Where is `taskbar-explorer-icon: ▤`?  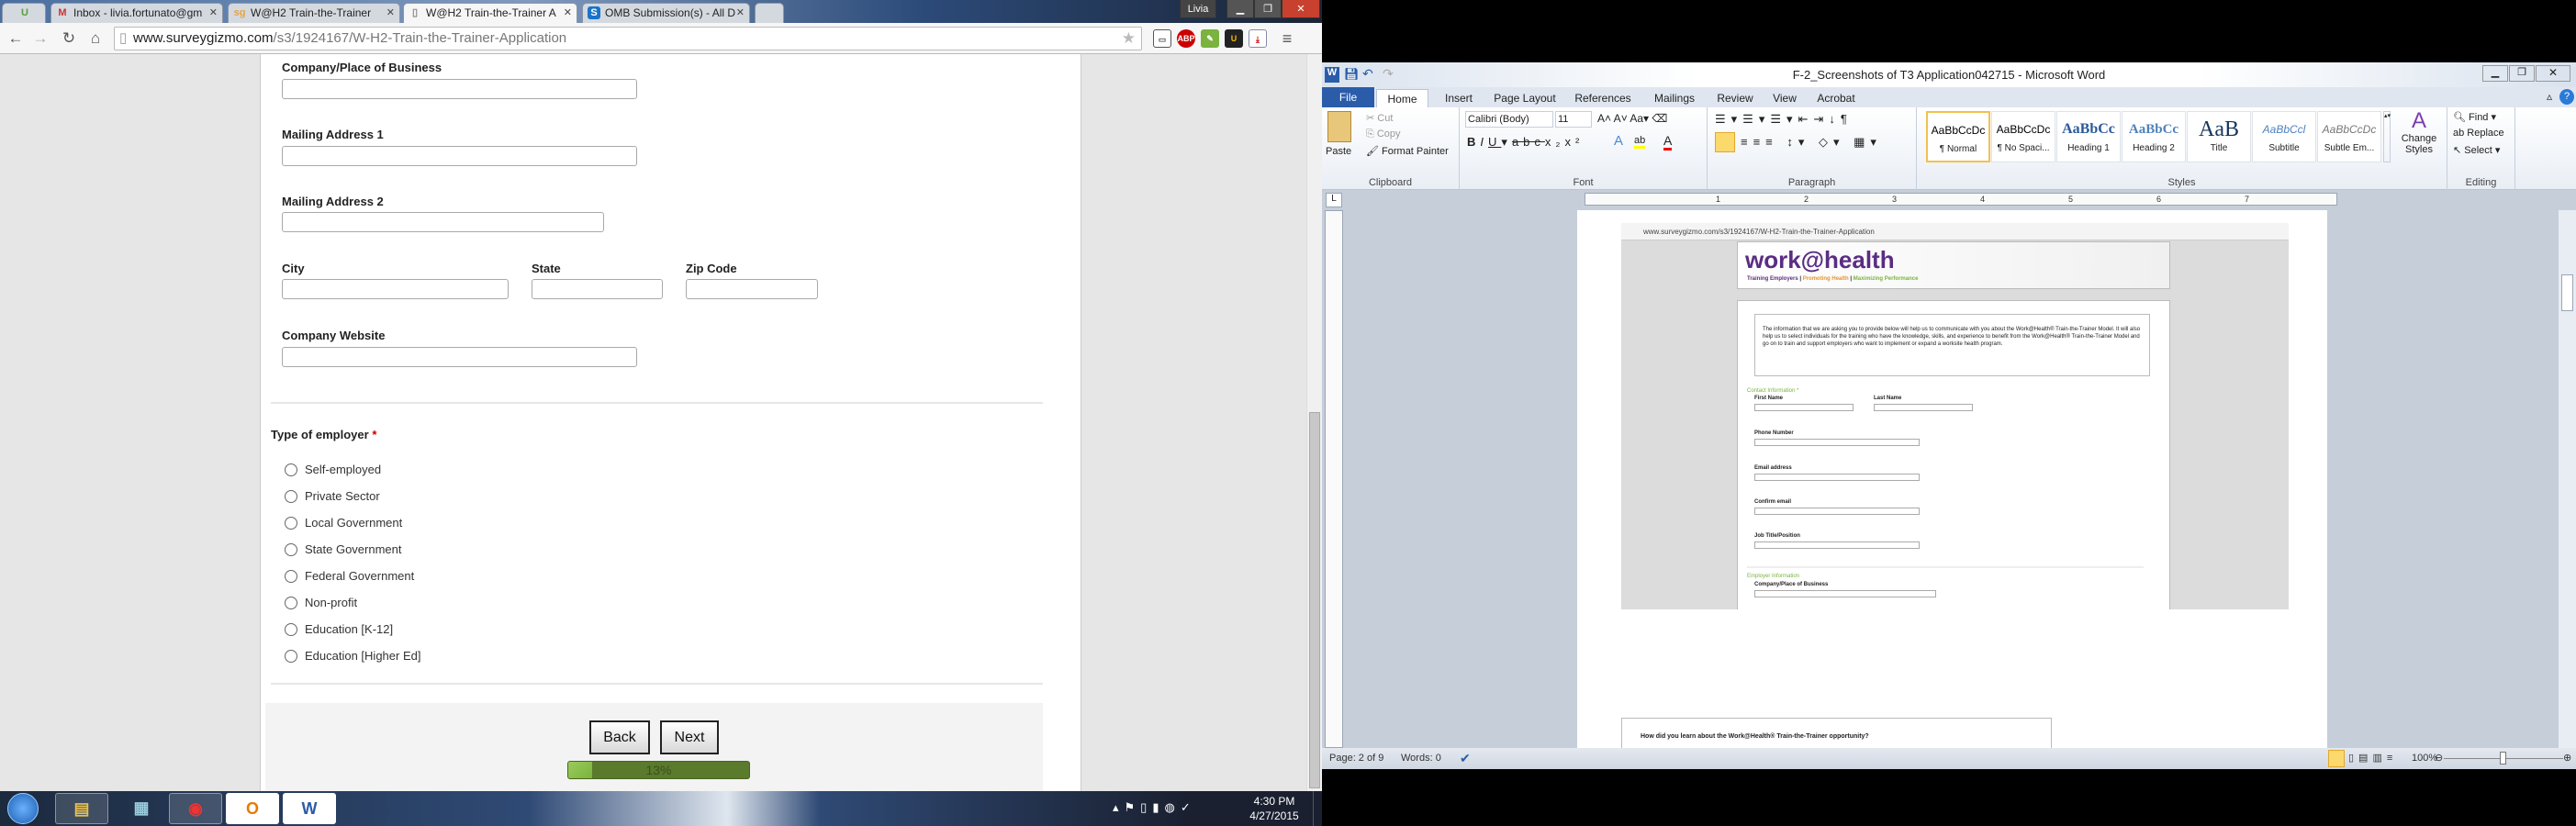
taskbar-explorer-icon: ▤ is located at coordinates (81, 808).